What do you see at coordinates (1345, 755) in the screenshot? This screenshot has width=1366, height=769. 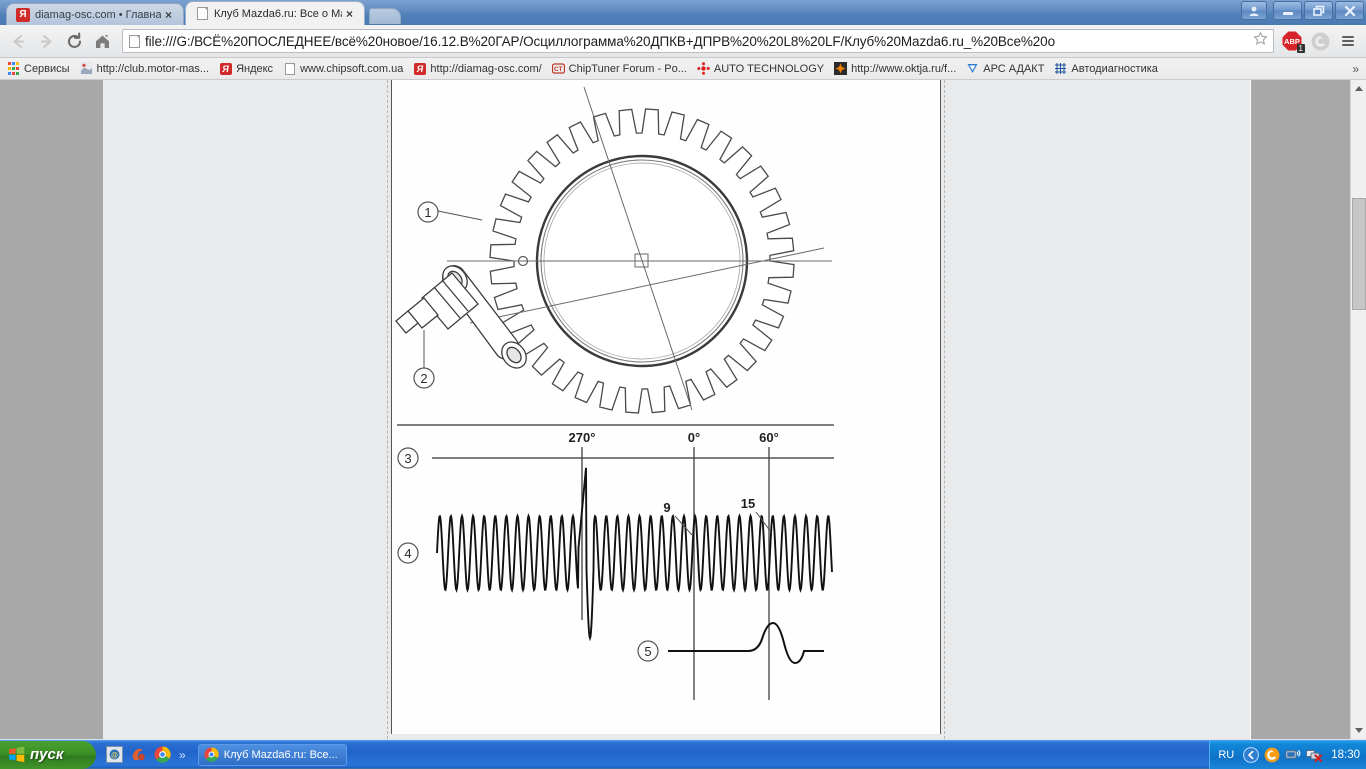 I see `taskbar-clock: 18:30` at bounding box center [1345, 755].